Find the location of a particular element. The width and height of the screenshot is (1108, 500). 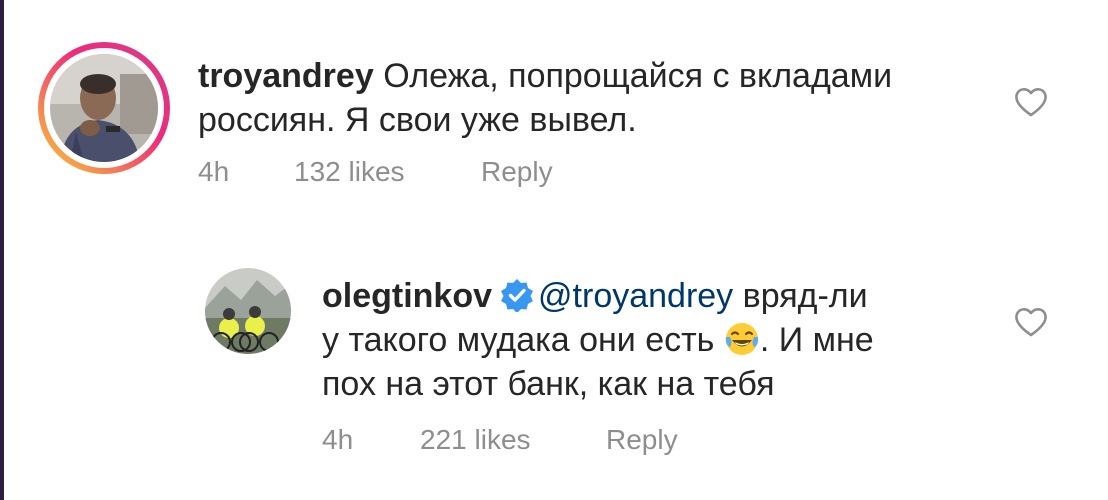

comment-meta: 4h 132 likes Reply is located at coordinates (375, 172).